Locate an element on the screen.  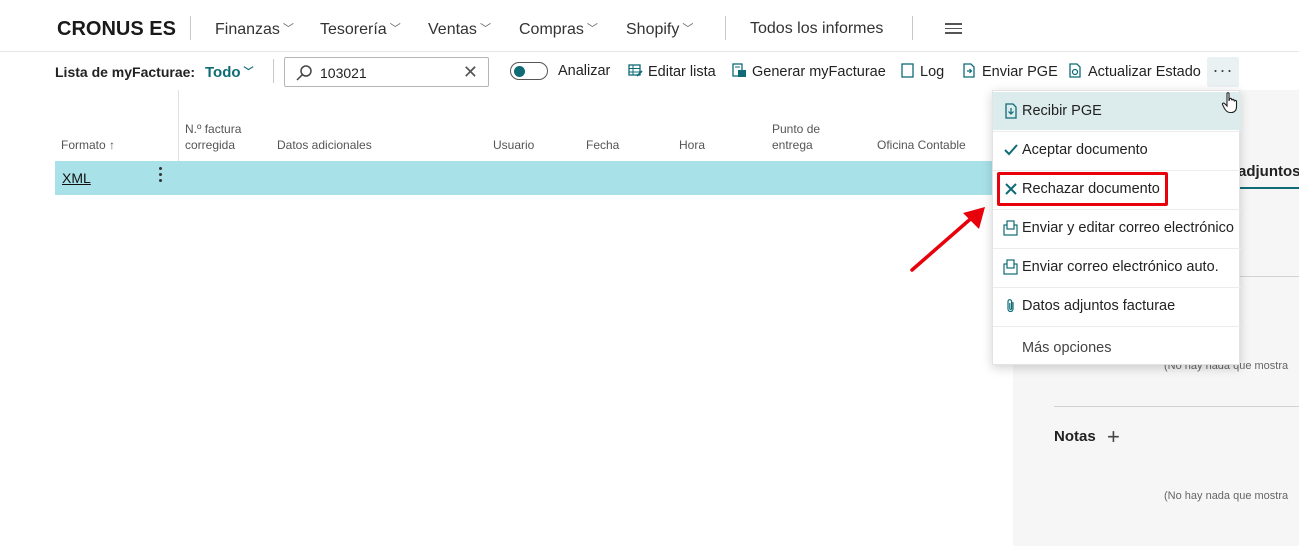
log-button: Log is located at coordinates (922, 71).